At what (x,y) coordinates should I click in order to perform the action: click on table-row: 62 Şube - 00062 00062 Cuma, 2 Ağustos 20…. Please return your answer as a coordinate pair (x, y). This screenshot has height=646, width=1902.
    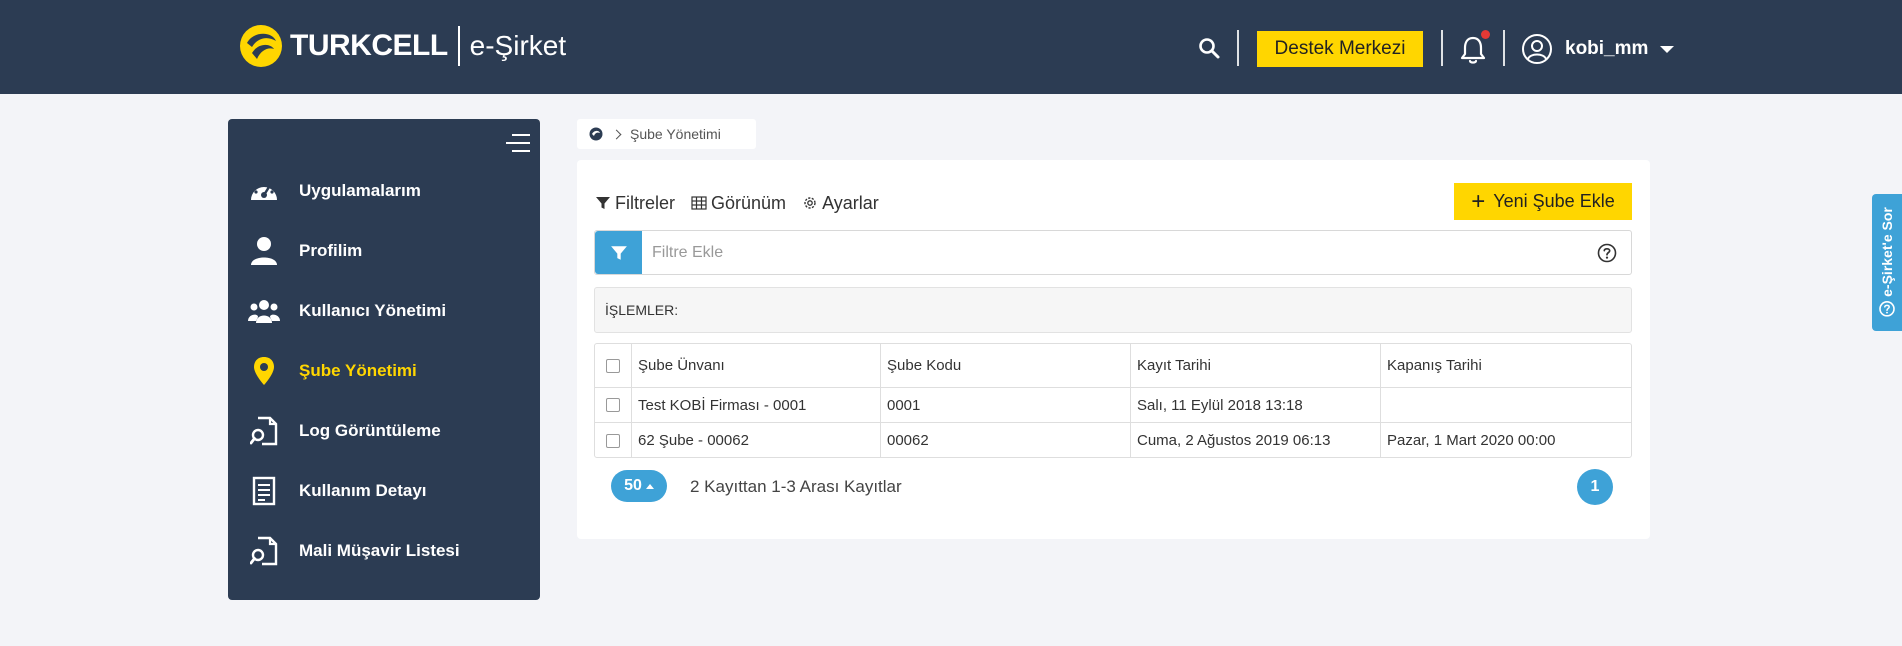
    Looking at the image, I should click on (1113, 440).